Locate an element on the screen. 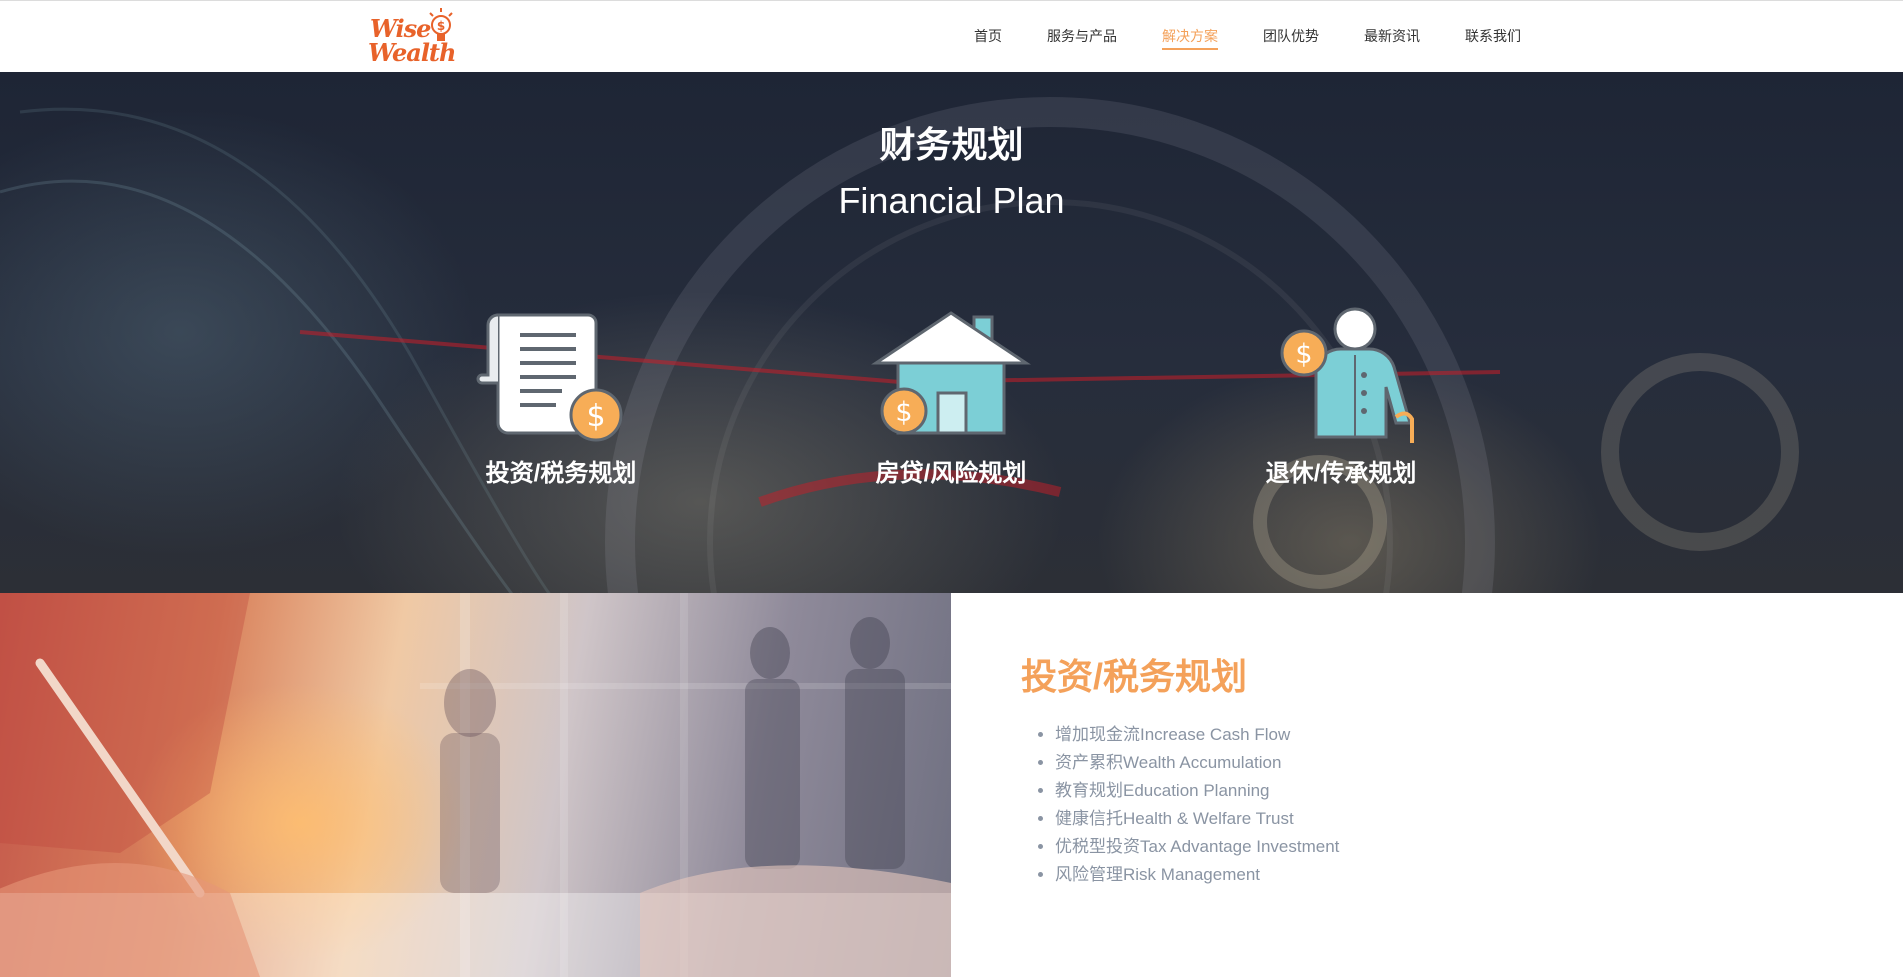  detail-heading: 投资/税务规划 is located at coordinates (1134, 676).